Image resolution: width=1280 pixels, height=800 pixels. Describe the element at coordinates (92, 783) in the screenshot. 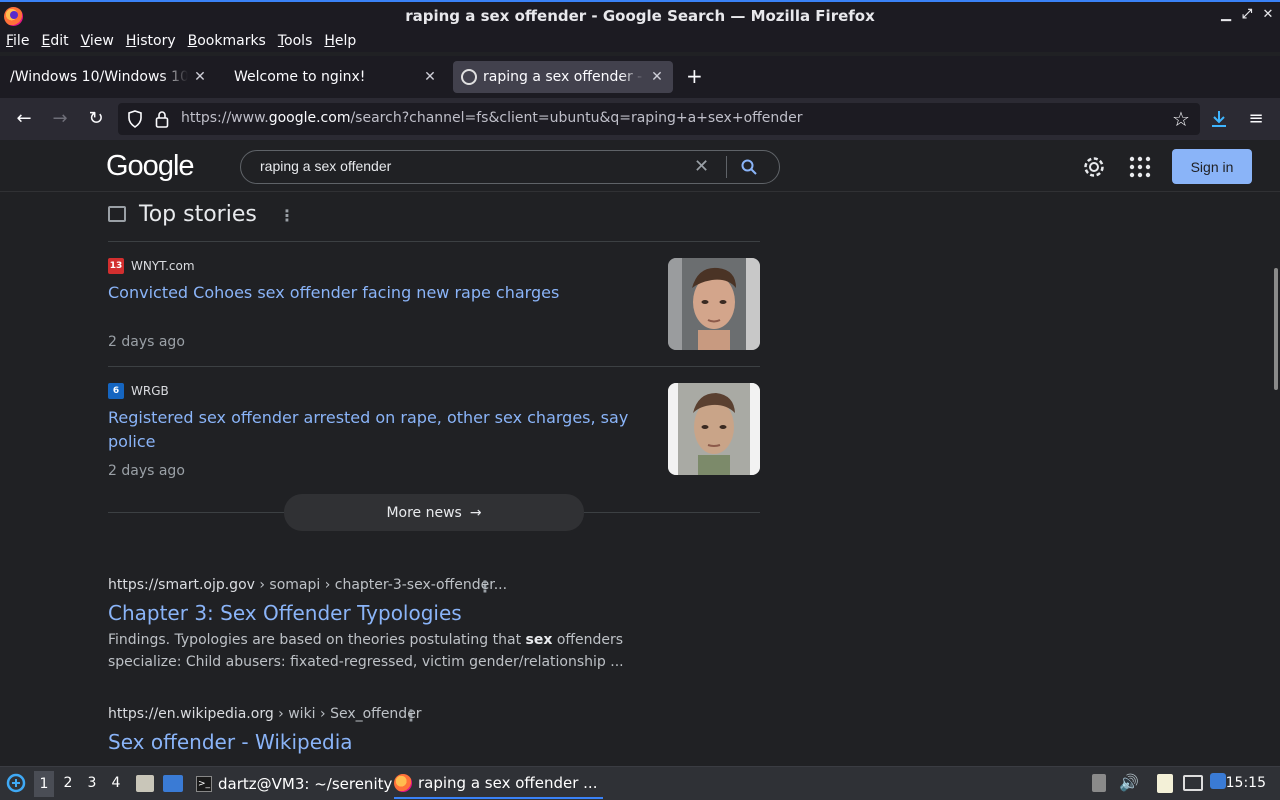

I see `workspace-3: 3` at that location.